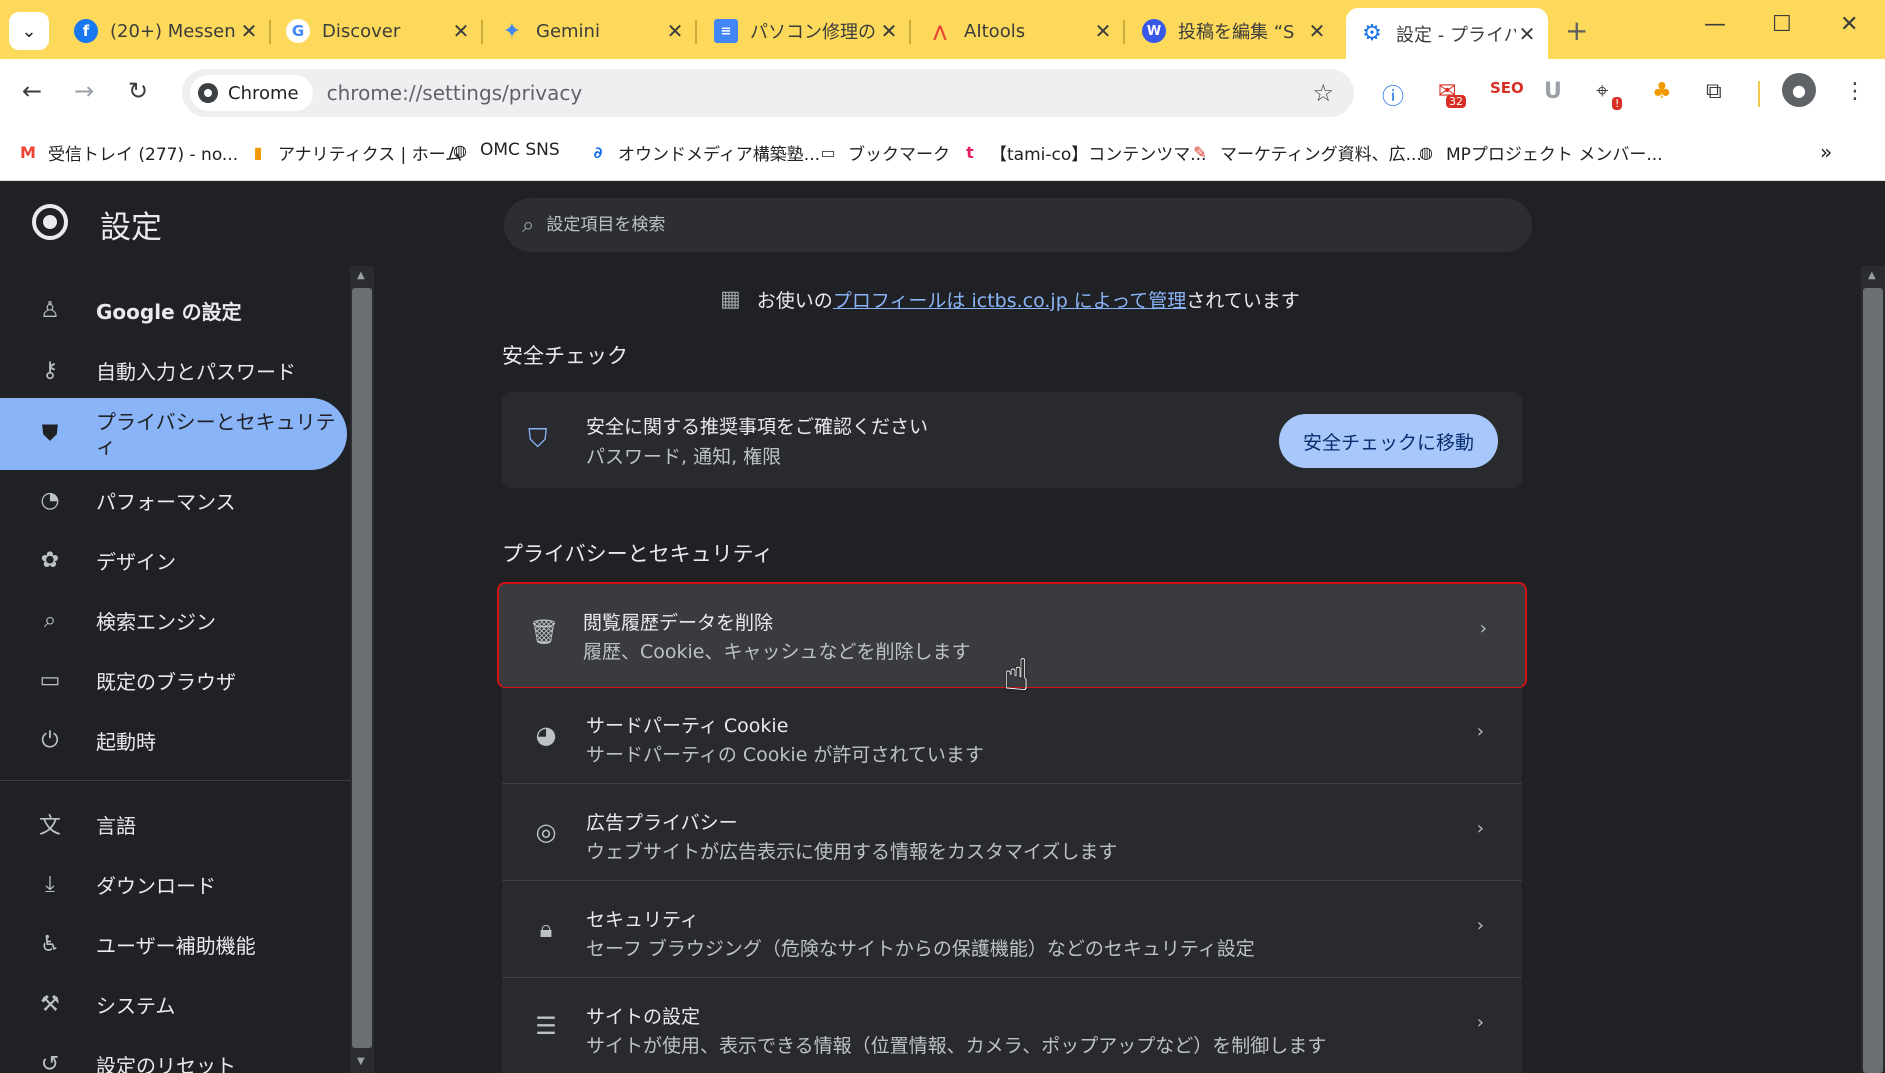 The width and height of the screenshot is (1885, 1073). What do you see at coordinates (84, 91) in the screenshot?
I see `forward-icon: →` at bounding box center [84, 91].